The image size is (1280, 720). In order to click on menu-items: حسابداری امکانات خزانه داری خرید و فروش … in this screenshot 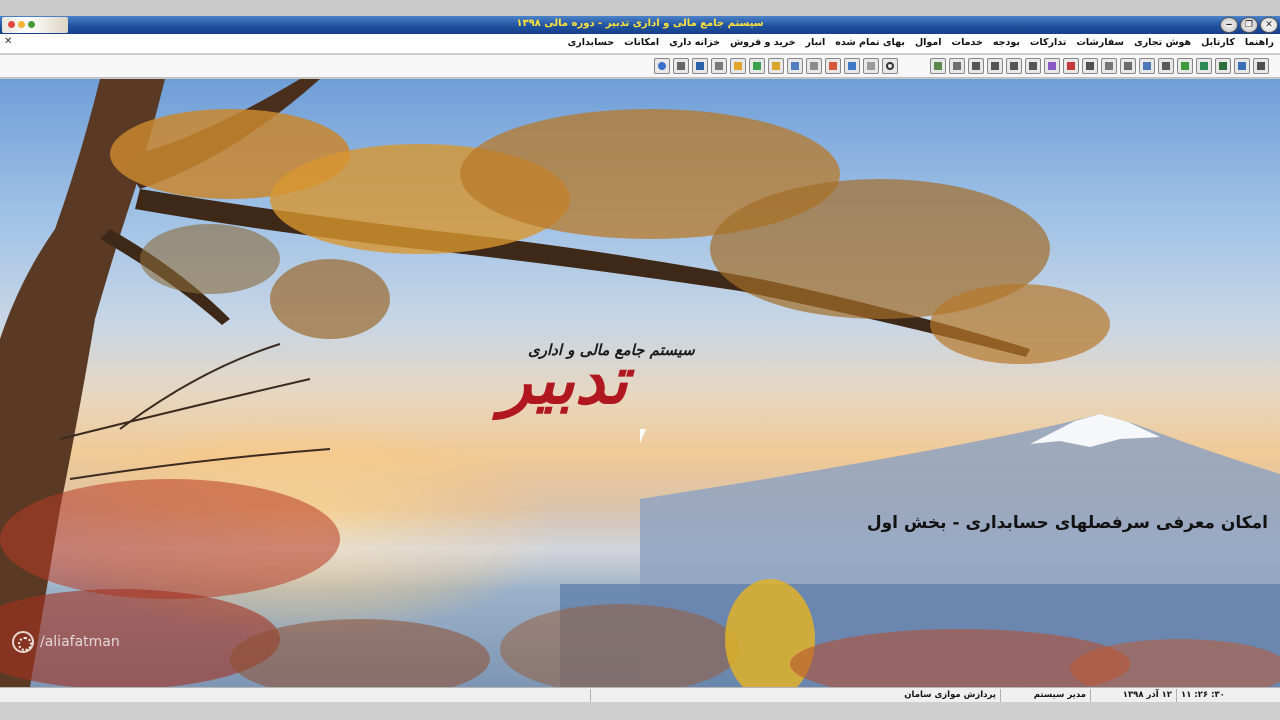, I will do `click(921, 42)`.